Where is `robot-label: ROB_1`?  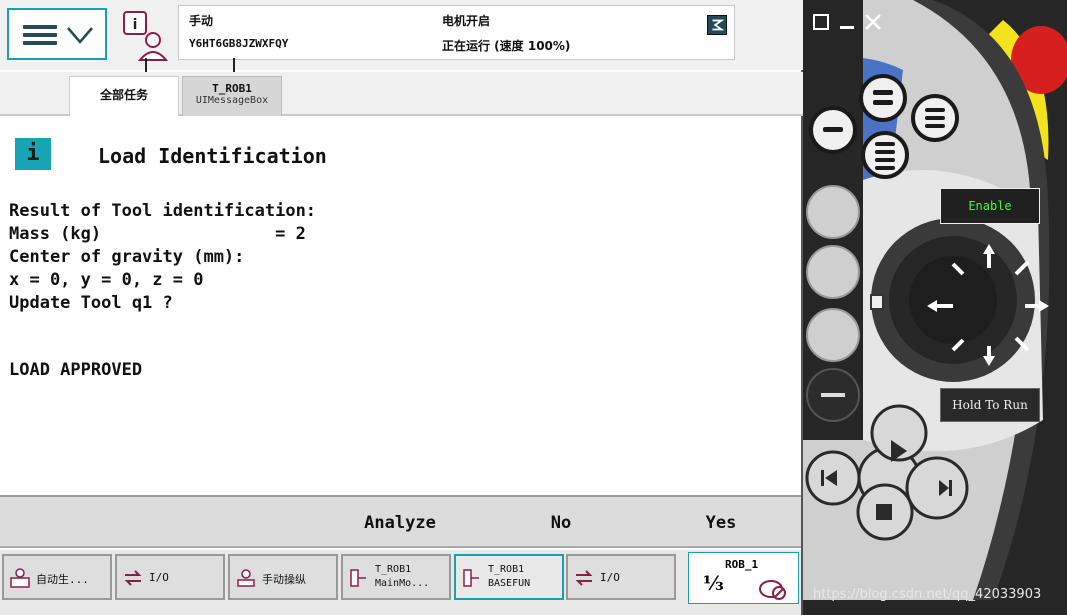
robot-label: ROB_1 is located at coordinates (742, 564).